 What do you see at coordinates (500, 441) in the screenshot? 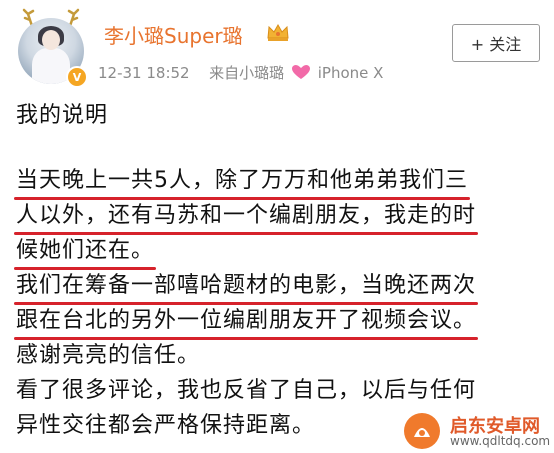
I see `watermark-url: www.qdltdq.com` at bounding box center [500, 441].